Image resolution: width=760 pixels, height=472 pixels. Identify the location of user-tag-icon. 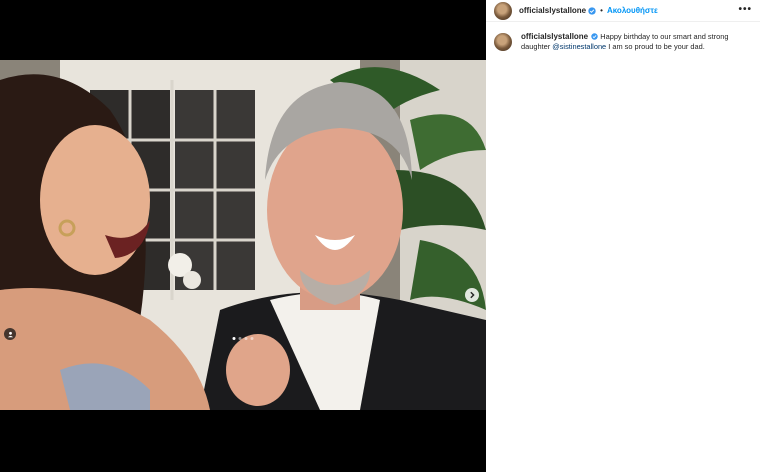
(10, 334).